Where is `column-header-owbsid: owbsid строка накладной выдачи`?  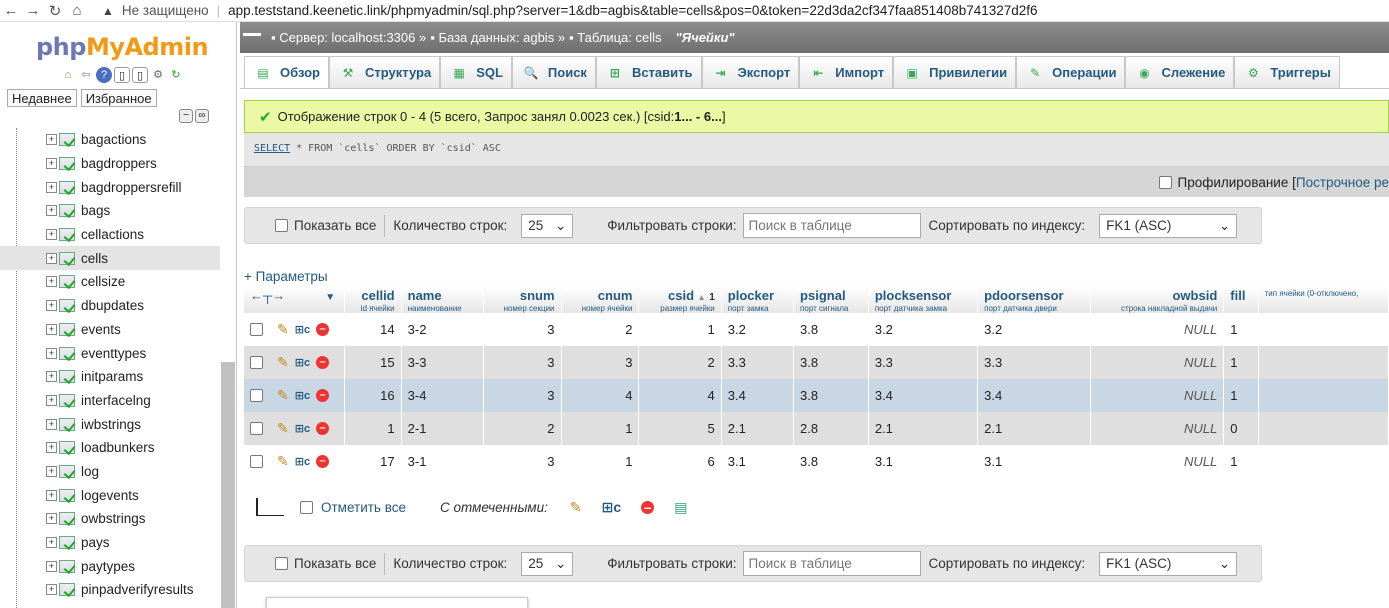
column-header-owbsid: owbsid строка накладной выдачи is located at coordinates (1157, 299).